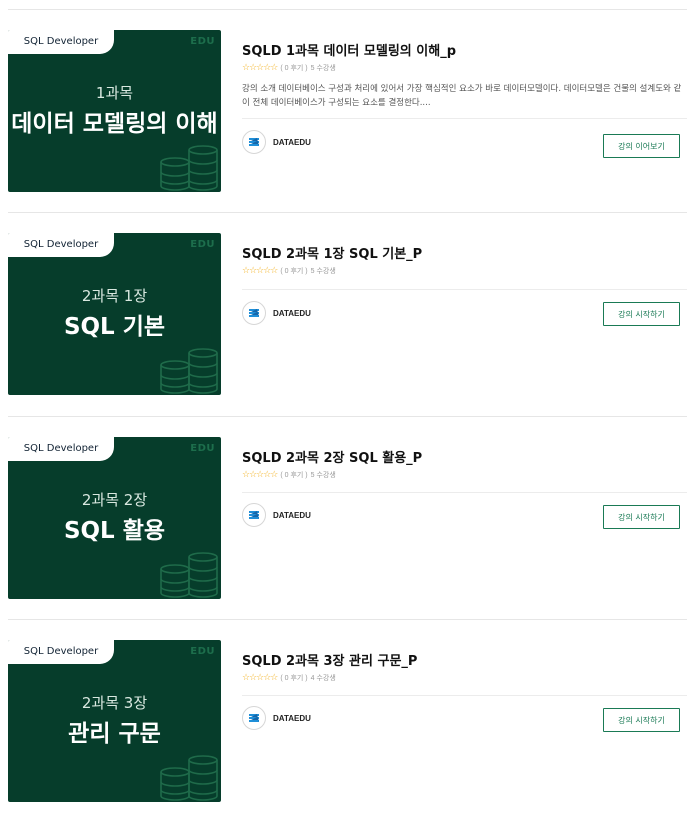 The height and width of the screenshot is (823, 699). I want to click on course-thumbnail: SQL Developer EDU 2과목 1장 SQL 기본, so click(114, 314).